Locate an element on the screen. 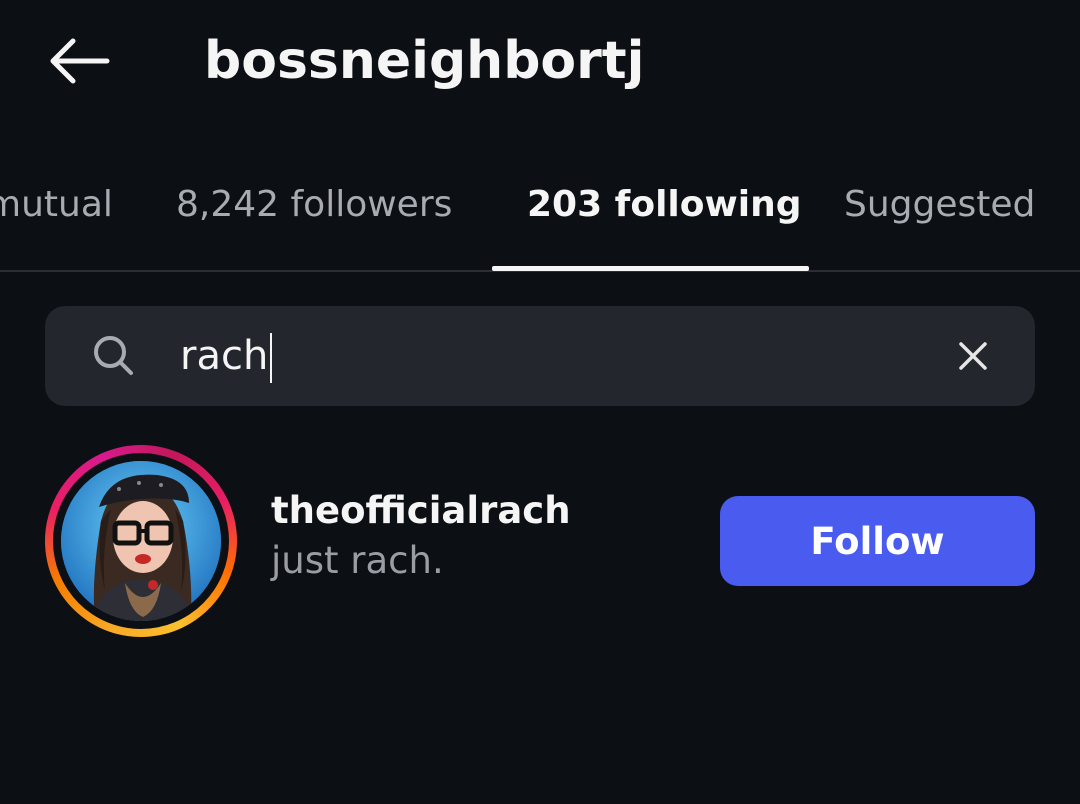 This screenshot has height=804, width=1080. tab-followers: 8,242 followers is located at coordinates (314, 205).